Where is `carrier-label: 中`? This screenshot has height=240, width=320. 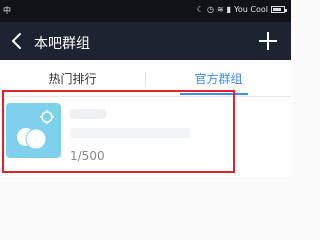
carrier-label: 中 is located at coordinates (7, 10).